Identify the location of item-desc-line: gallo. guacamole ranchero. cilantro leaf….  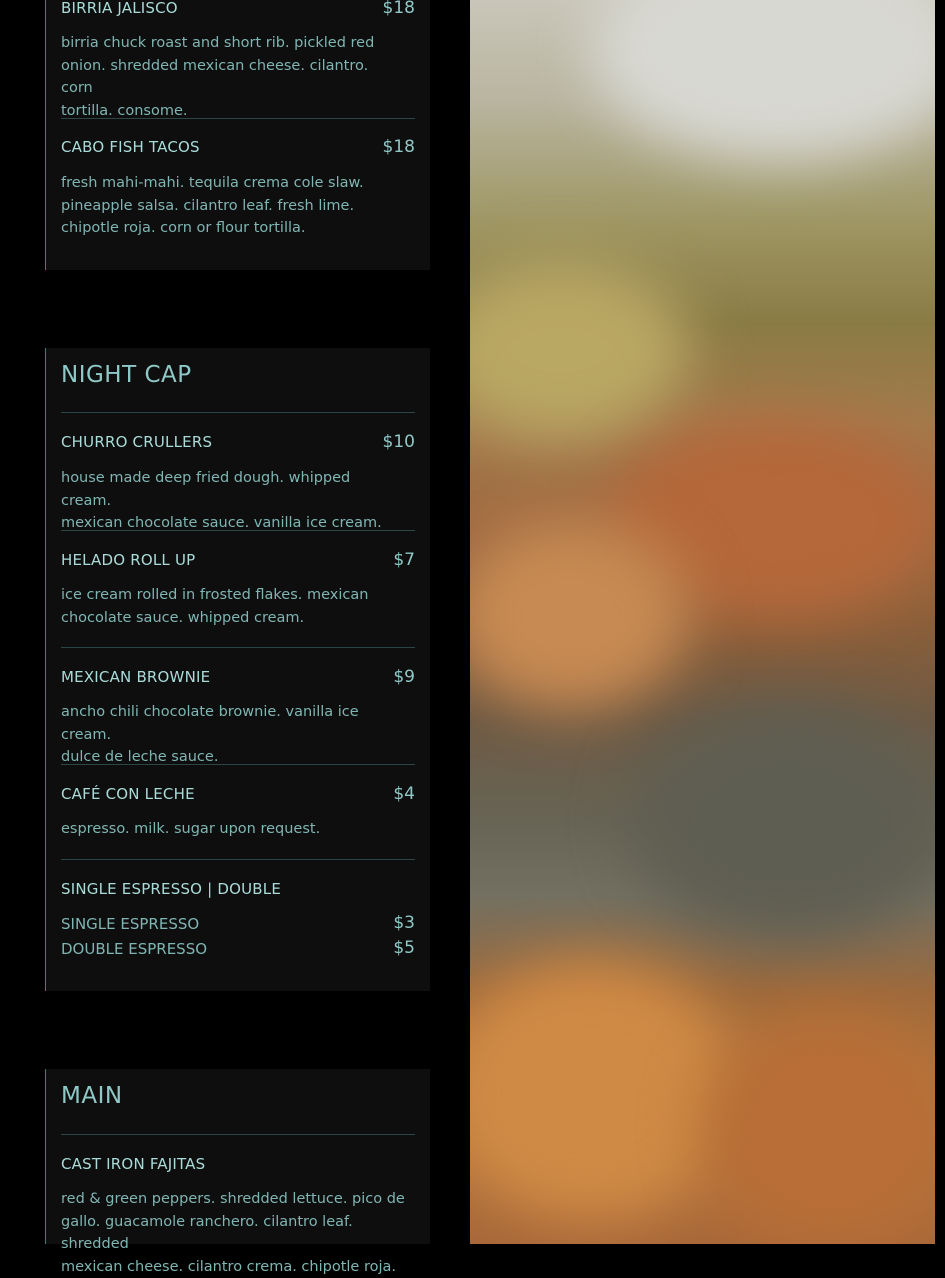
(236, 1233).